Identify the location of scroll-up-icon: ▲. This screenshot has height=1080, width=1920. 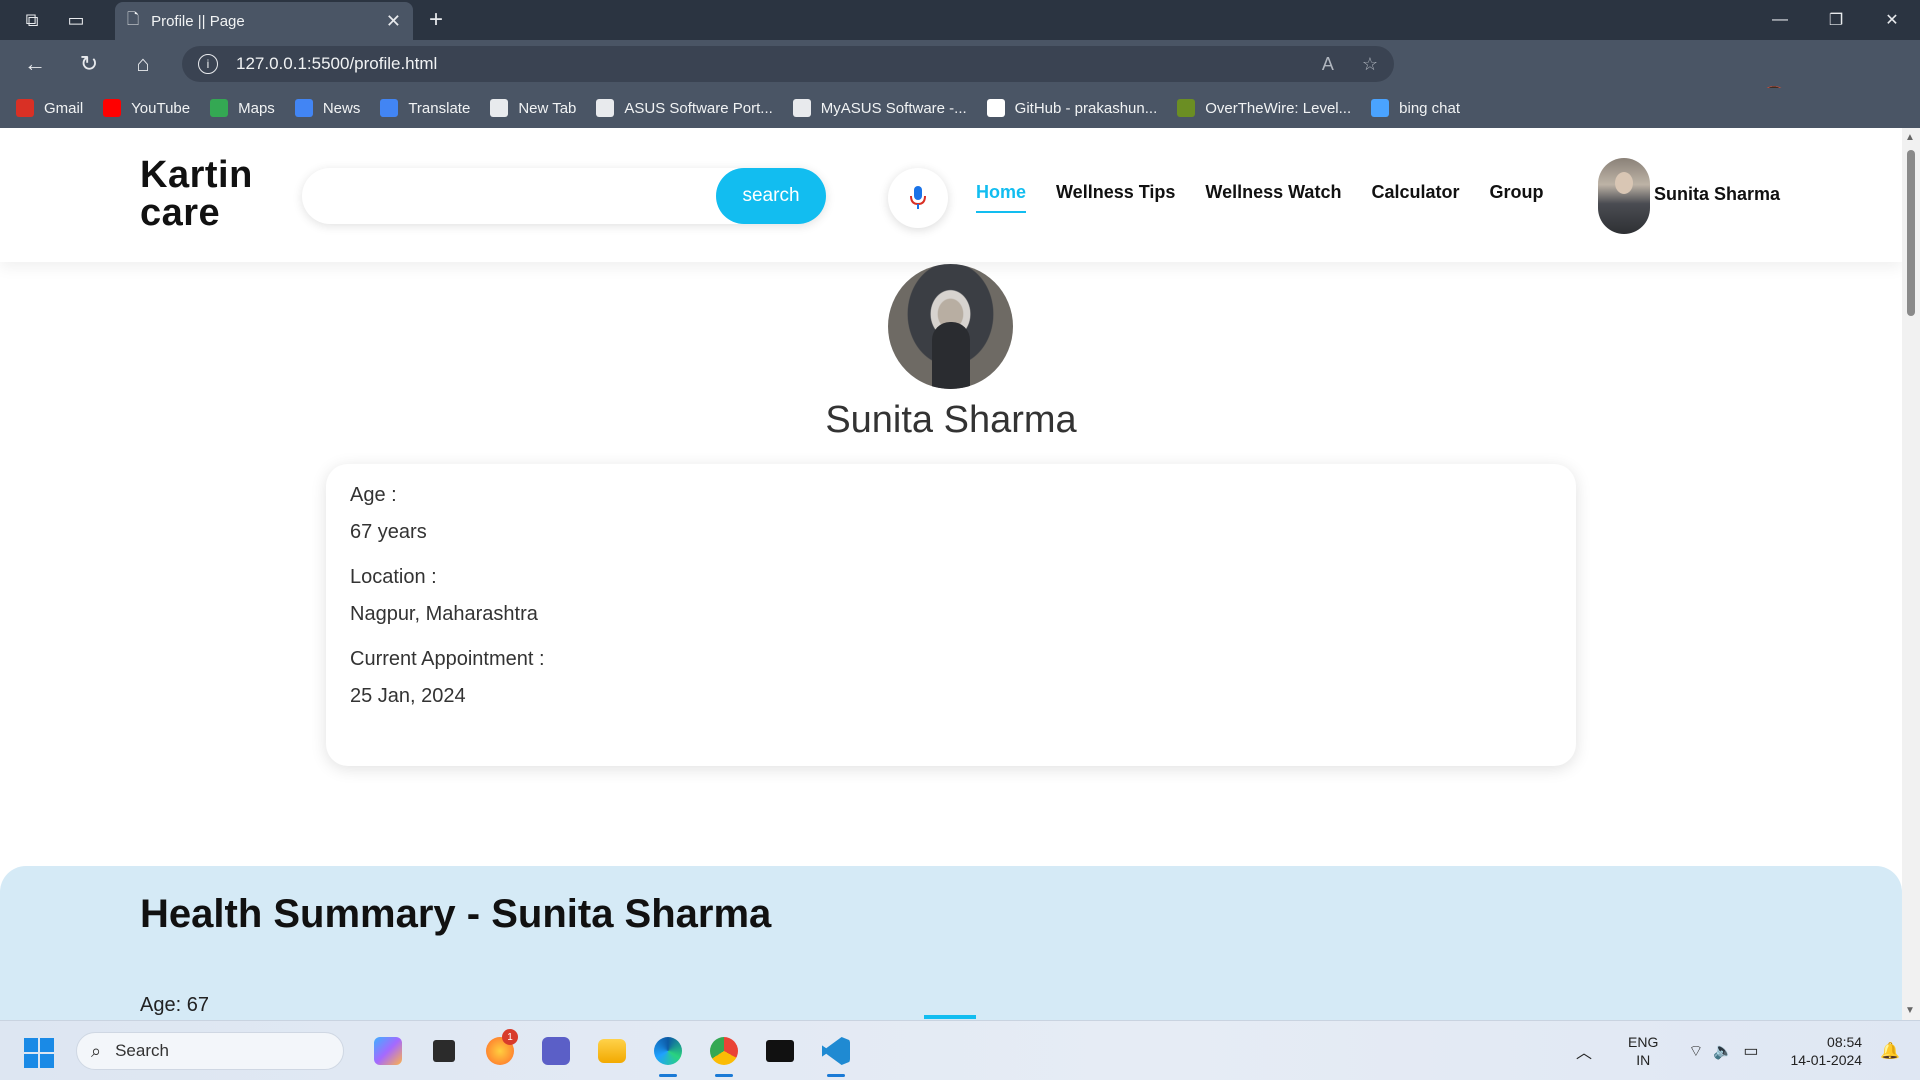
(1910, 137).